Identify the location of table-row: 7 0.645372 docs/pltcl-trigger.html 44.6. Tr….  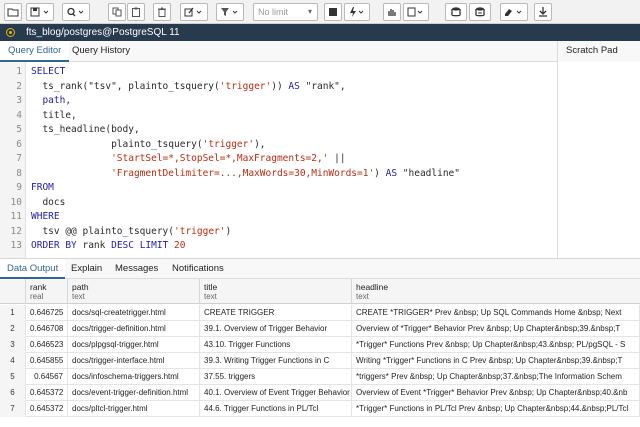
(320, 409).